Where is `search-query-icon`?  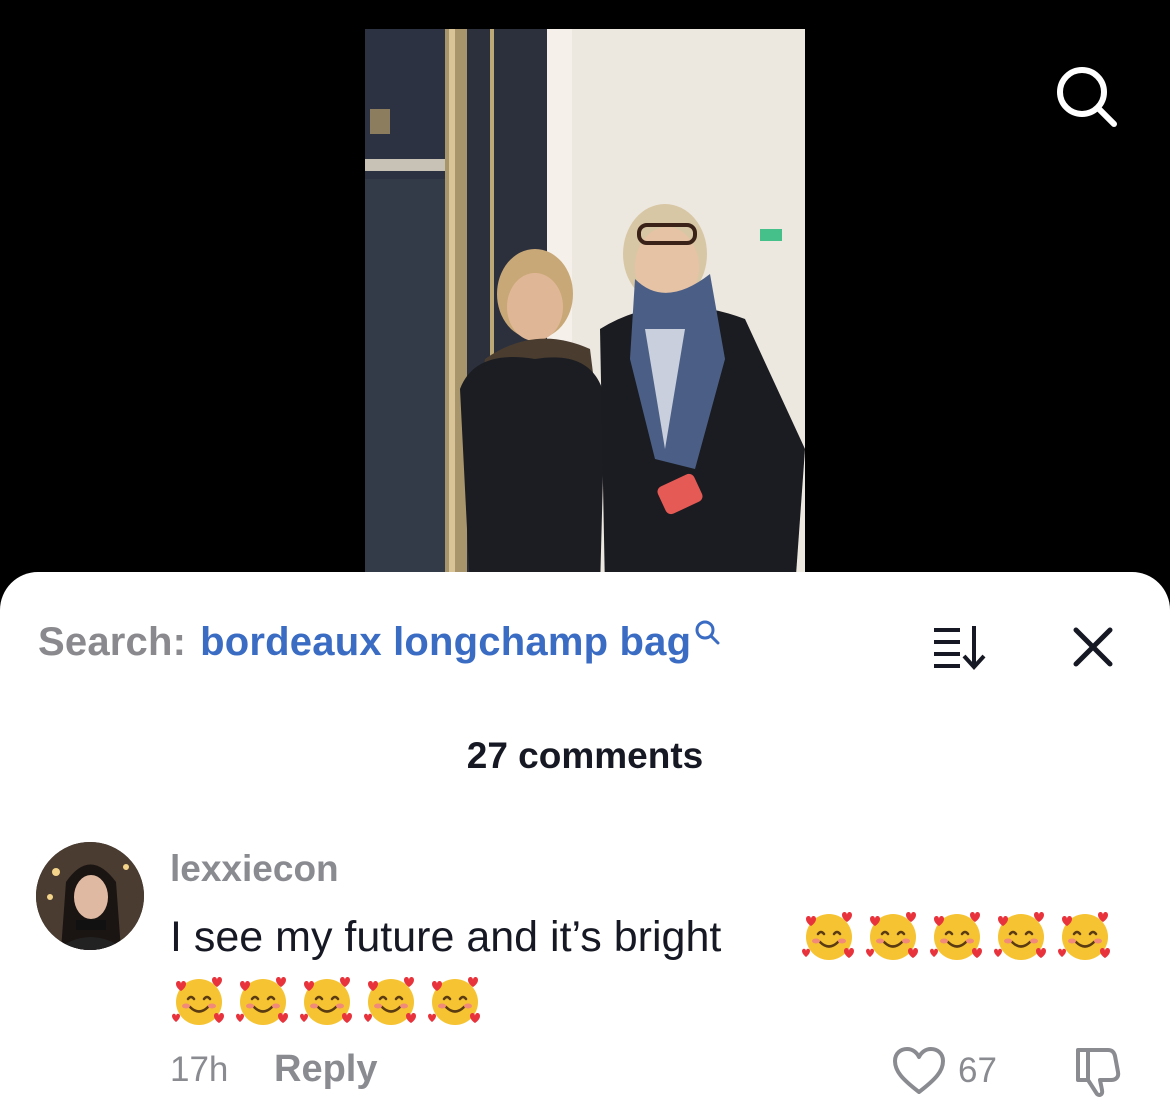
search-query-icon is located at coordinates (707, 632).